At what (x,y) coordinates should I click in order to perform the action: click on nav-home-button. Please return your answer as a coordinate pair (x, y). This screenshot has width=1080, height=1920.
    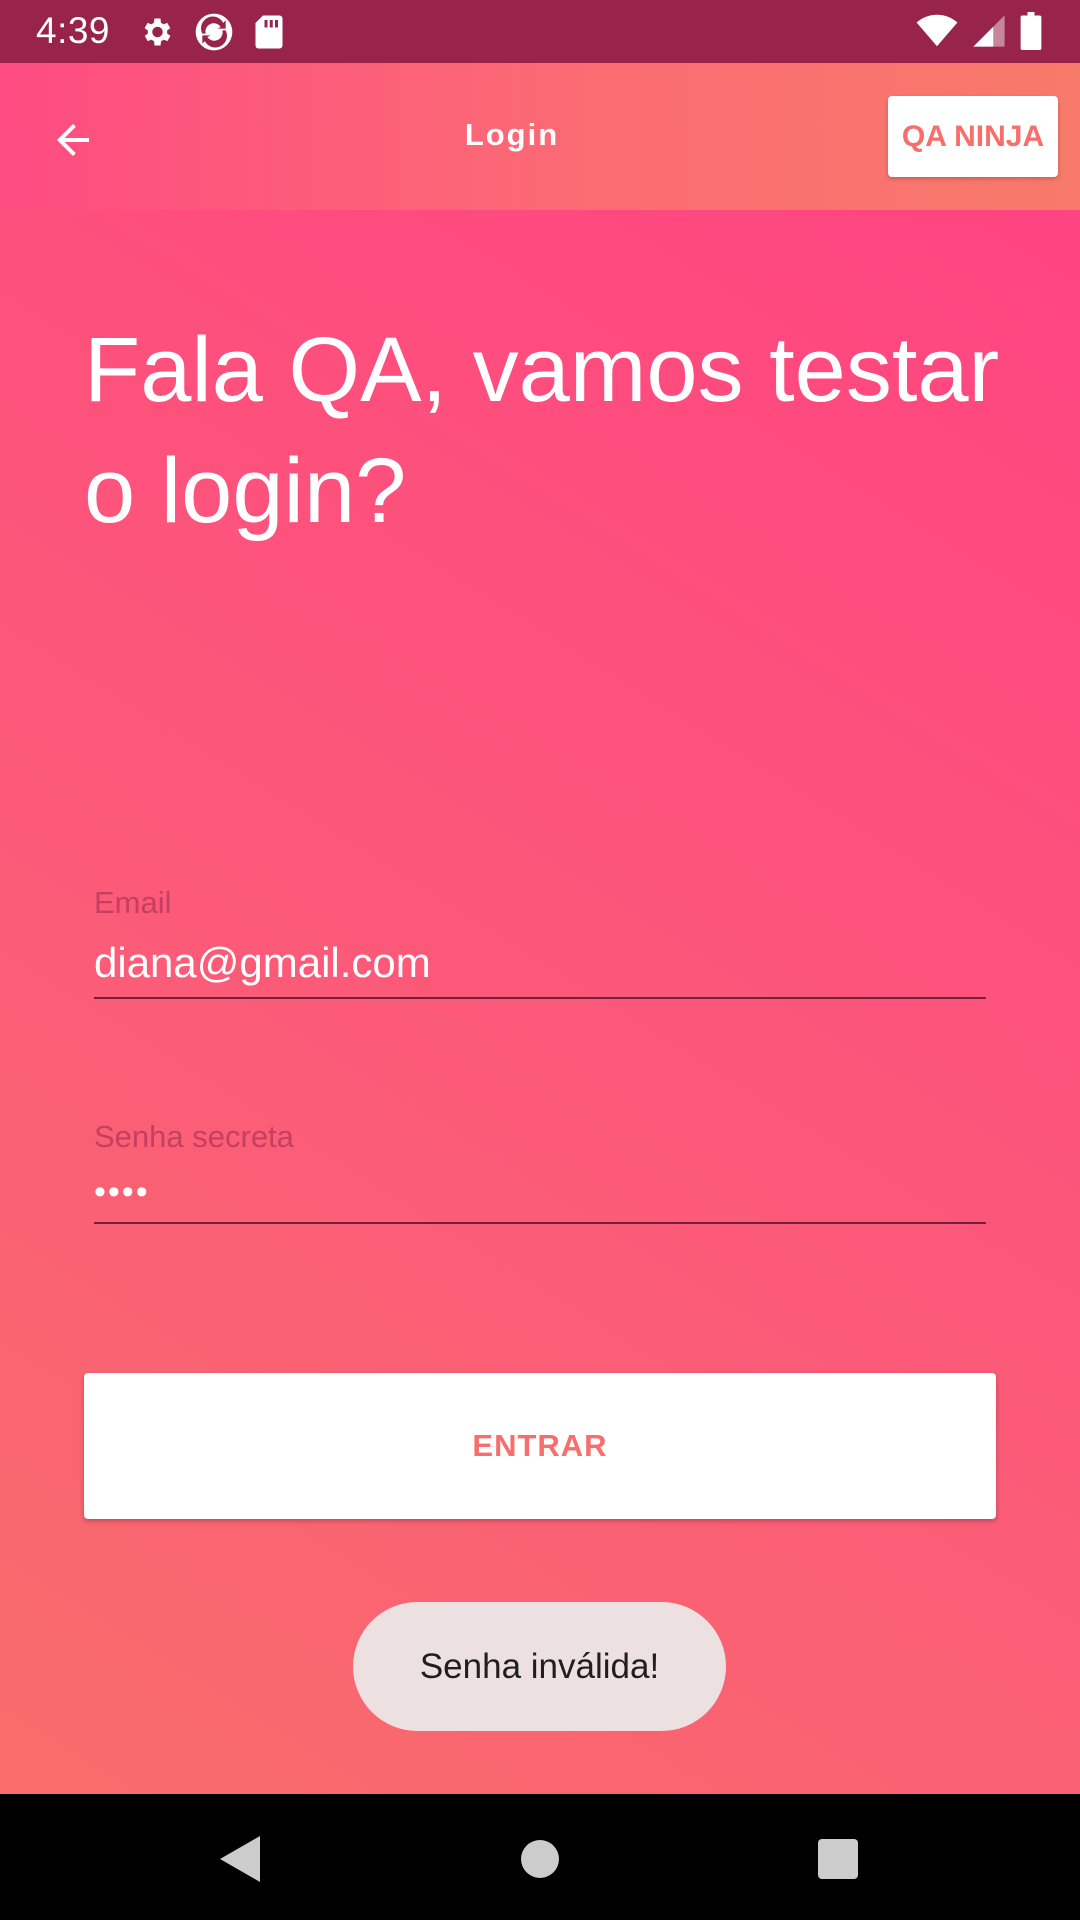
    Looking at the image, I should click on (540, 1859).